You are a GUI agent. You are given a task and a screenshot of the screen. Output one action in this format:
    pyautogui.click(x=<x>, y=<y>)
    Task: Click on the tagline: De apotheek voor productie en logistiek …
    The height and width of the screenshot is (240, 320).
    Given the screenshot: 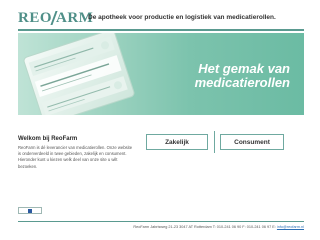 What is the action you would take?
    pyautogui.click(x=182, y=17)
    